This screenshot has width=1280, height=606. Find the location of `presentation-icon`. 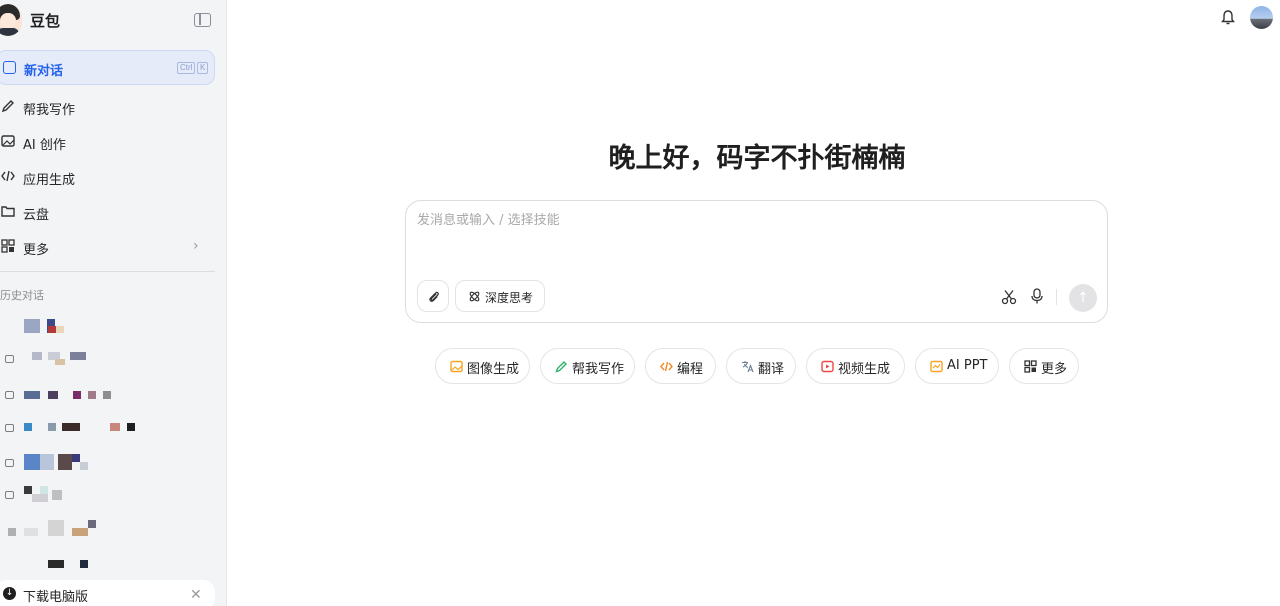

presentation-icon is located at coordinates (936, 366).